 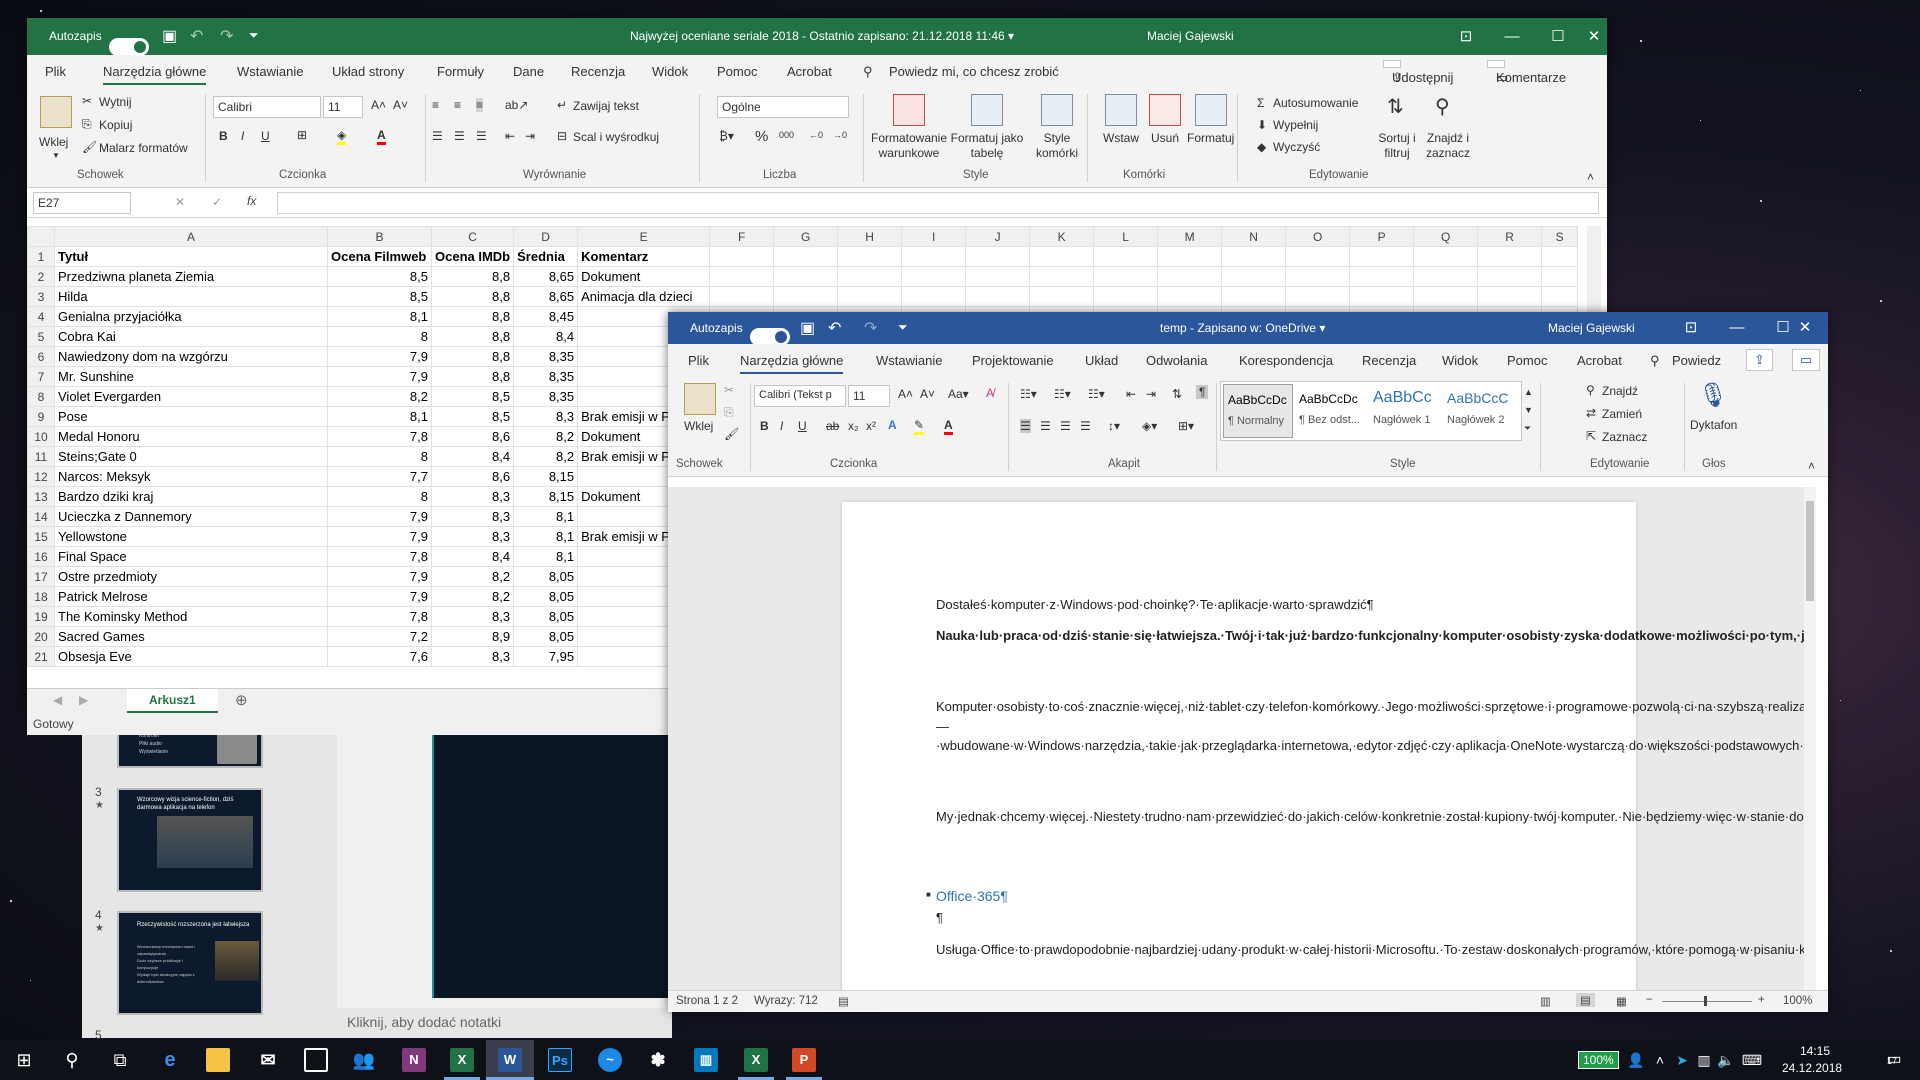 What do you see at coordinates (480, 105) in the screenshot?
I see `align-bottom-icon: ≡` at bounding box center [480, 105].